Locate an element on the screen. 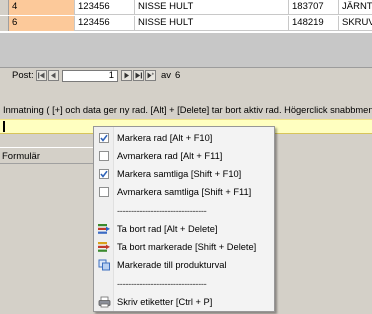  printer-icon is located at coordinates (104, 302).